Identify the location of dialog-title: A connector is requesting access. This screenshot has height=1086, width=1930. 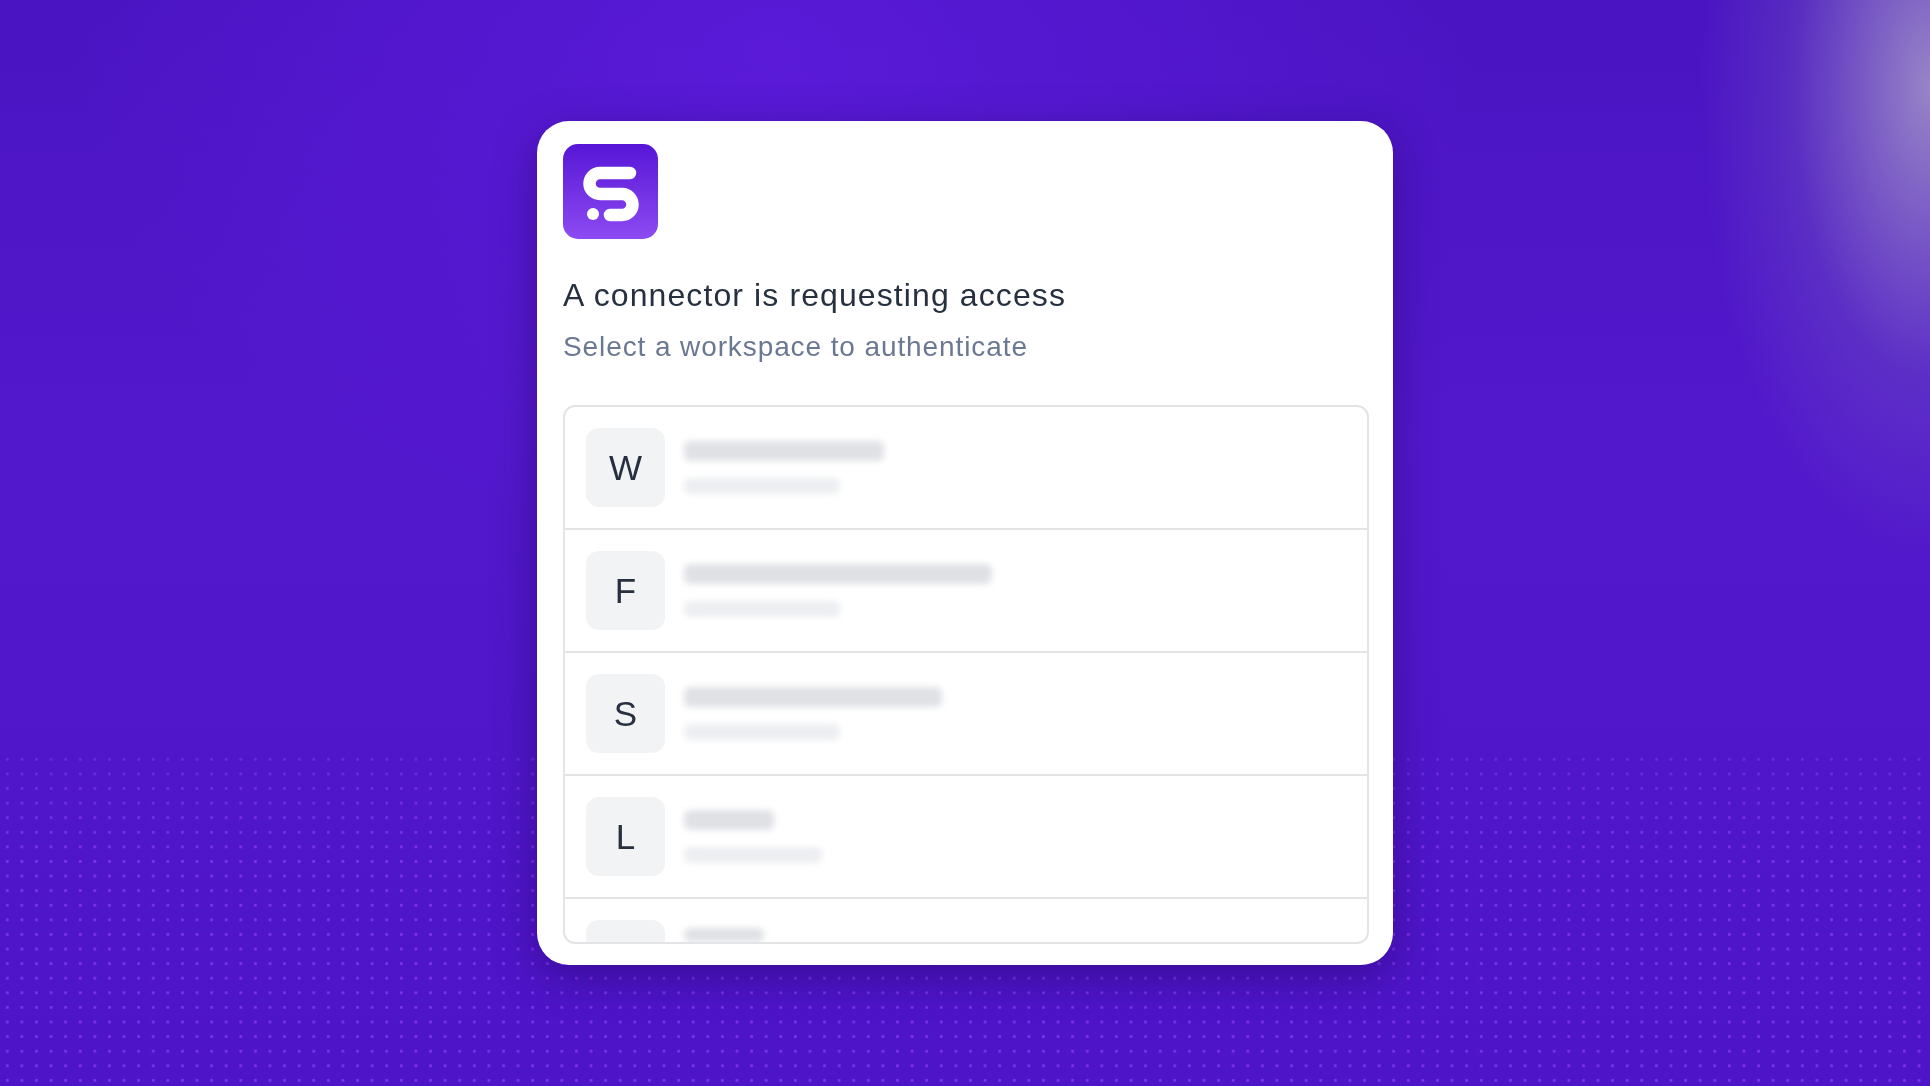
(814, 295).